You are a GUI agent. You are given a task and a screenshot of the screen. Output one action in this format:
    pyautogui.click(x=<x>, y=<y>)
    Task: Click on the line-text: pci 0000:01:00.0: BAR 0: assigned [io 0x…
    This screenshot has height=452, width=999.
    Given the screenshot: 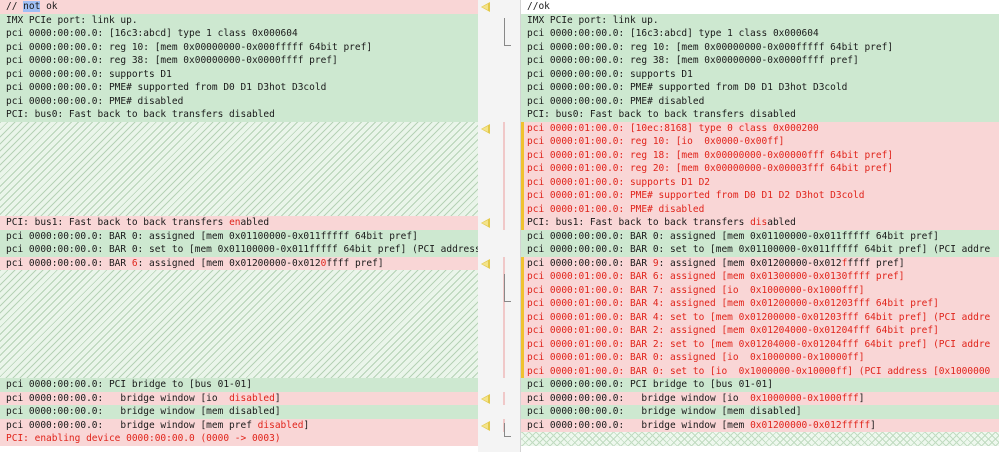 What is the action you would take?
    pyautogui.click(x=696, y=357)
    